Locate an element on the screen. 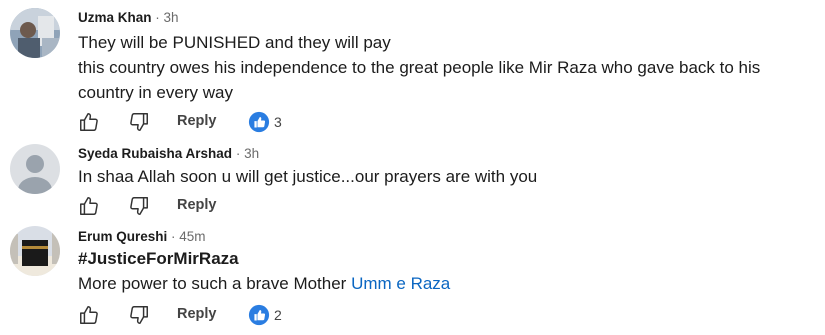 Image resolution: width=825 pixels, height=335 pixels. author-name: Syeda Rubaisha Arshad is located at coordinates (155, 153).